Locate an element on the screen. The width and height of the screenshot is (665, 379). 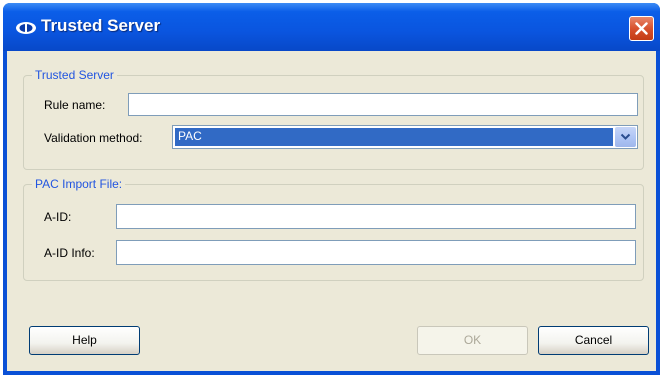
title-bar: Trusted Server is located at coordinates (331, 27).